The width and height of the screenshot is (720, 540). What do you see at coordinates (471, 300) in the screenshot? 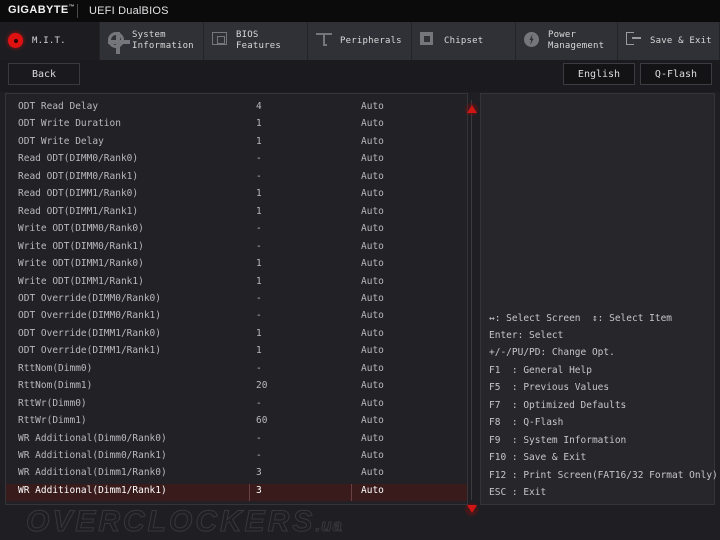
I see `scrollbar-track` at bounding box center [471, 300].